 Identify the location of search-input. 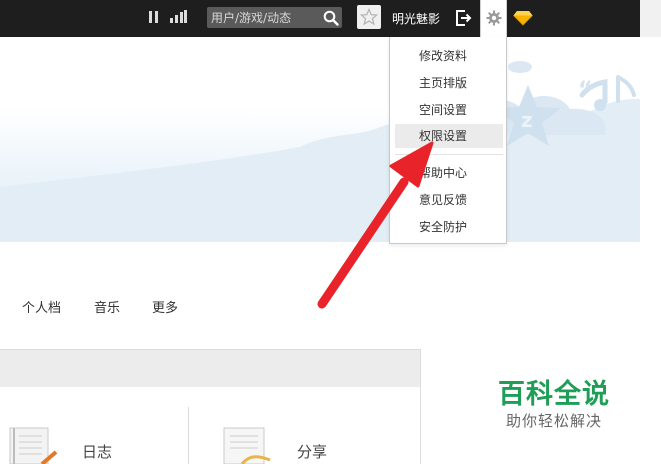
(263, 17).